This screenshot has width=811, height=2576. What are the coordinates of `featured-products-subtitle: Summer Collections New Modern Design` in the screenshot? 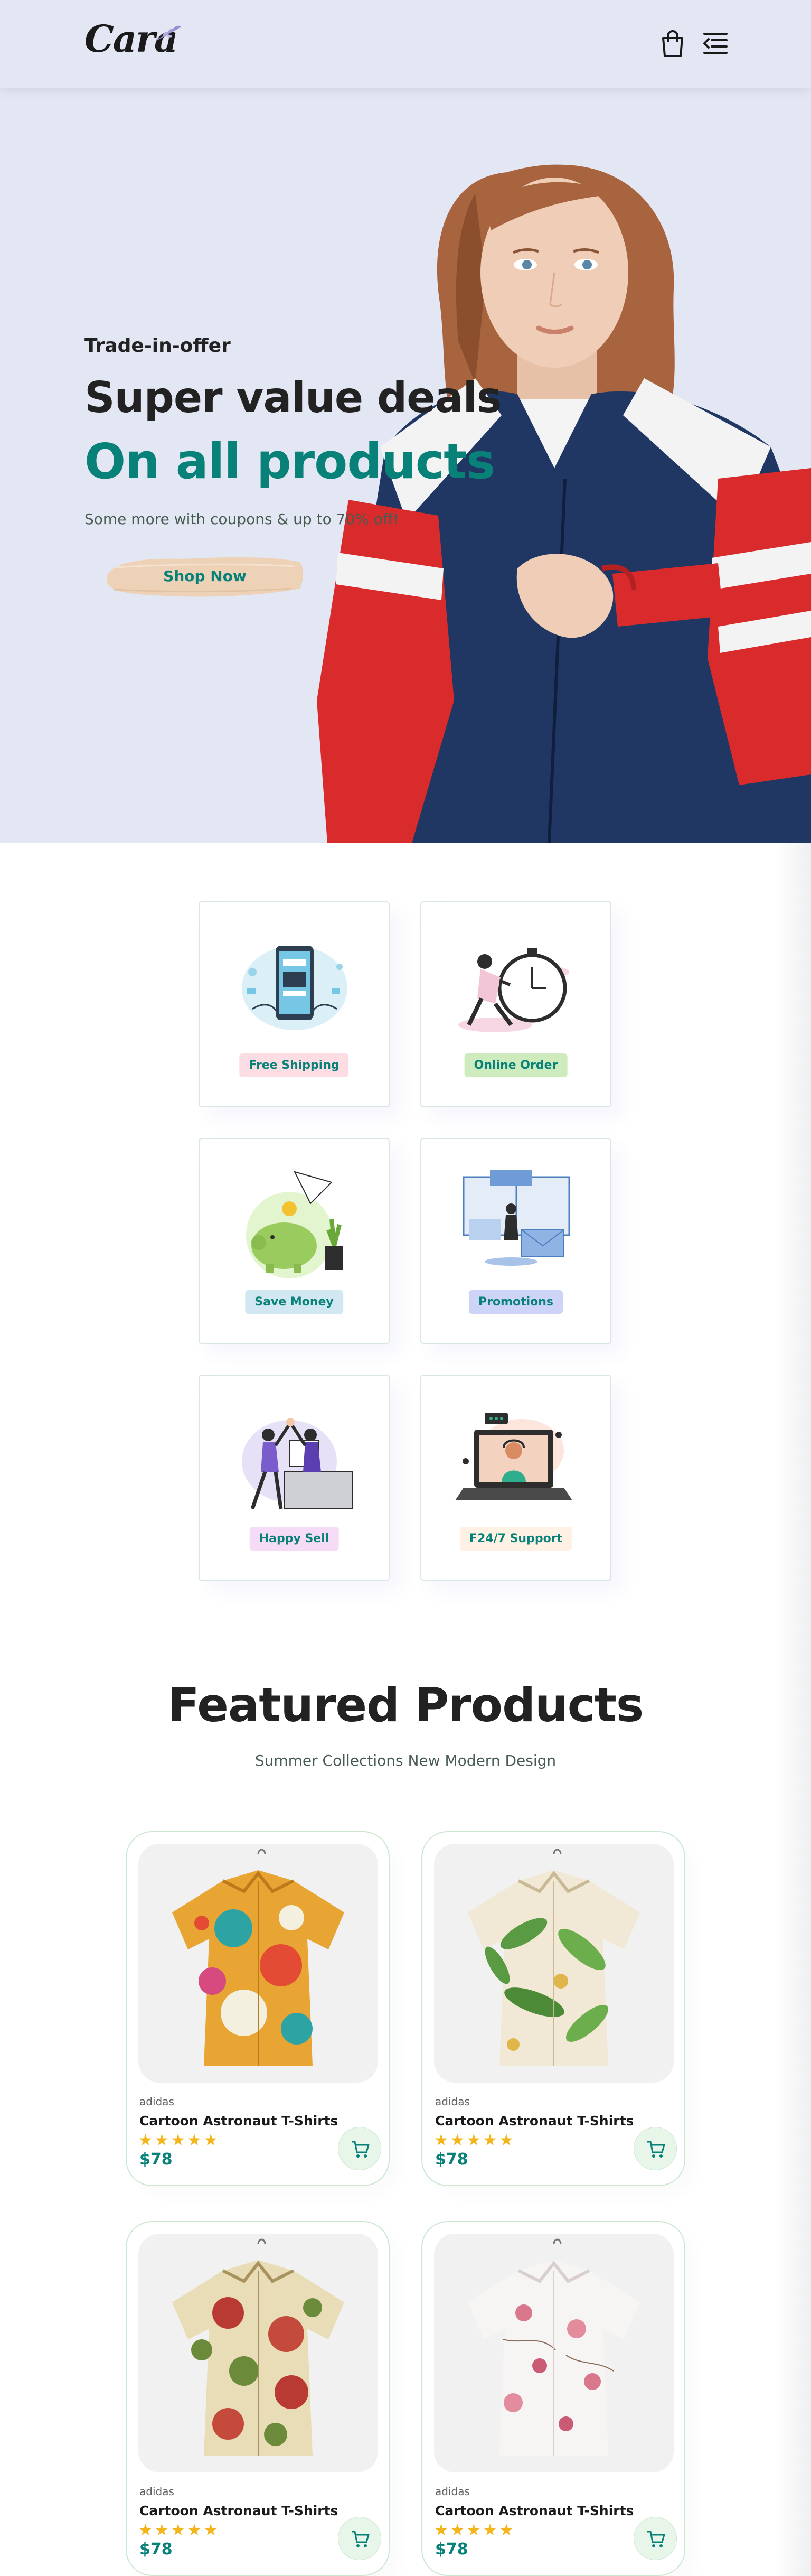 It's located at (405, 1760).